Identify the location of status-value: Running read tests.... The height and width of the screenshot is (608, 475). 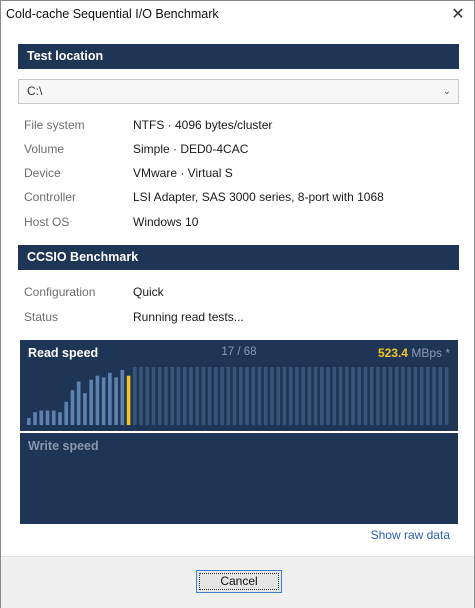
(188, 317).